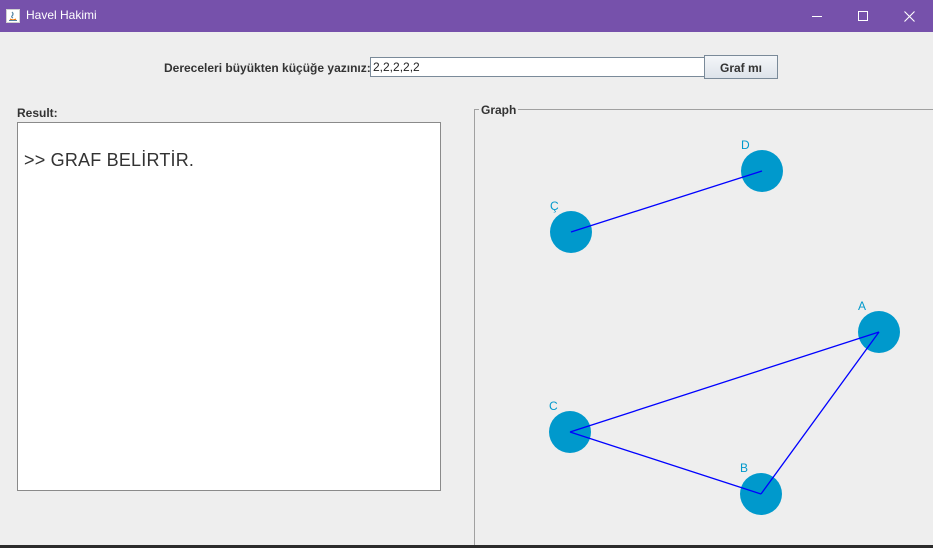  I want to click on graph-edge-b-c, so click(665, 463).